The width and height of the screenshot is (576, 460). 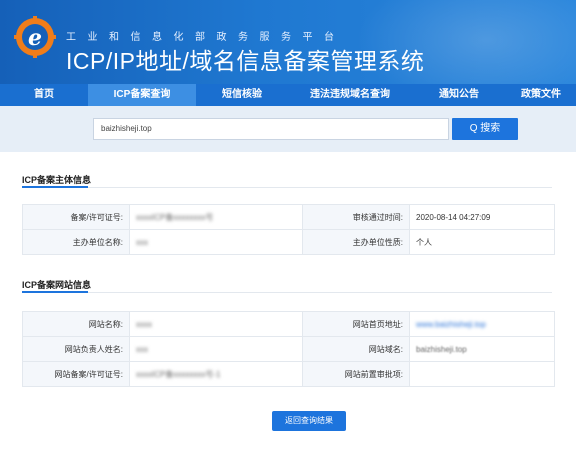 I want to click on nav-icp-query: ICP备案查询, so click(x=142, y=95).